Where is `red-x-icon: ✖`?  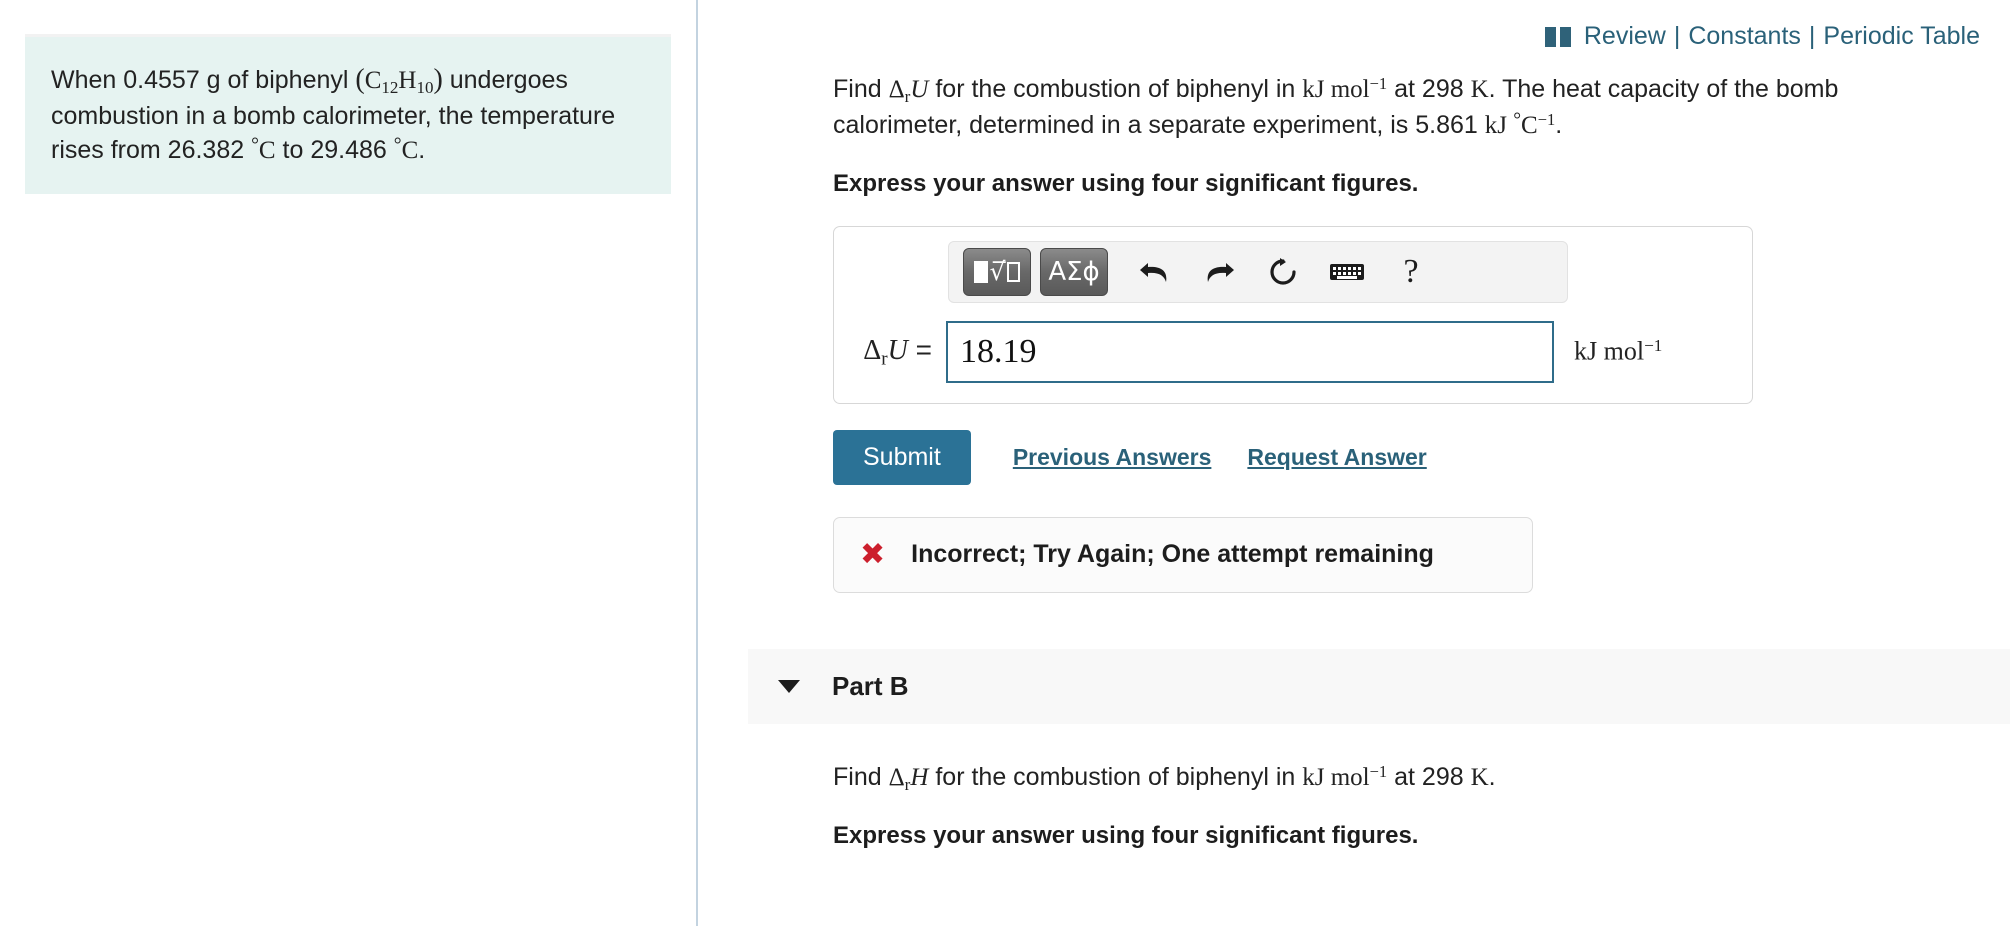 red-x-icon: ✖ is located at coordinates (873, 554).